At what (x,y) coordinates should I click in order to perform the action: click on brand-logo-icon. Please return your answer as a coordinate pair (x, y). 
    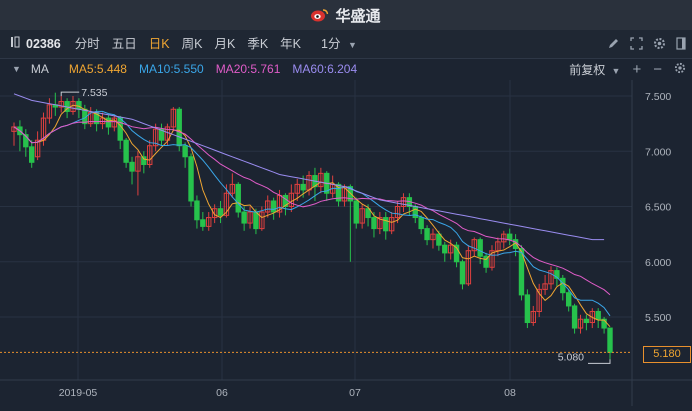
    Looking at the image, I should click on (320, 15).